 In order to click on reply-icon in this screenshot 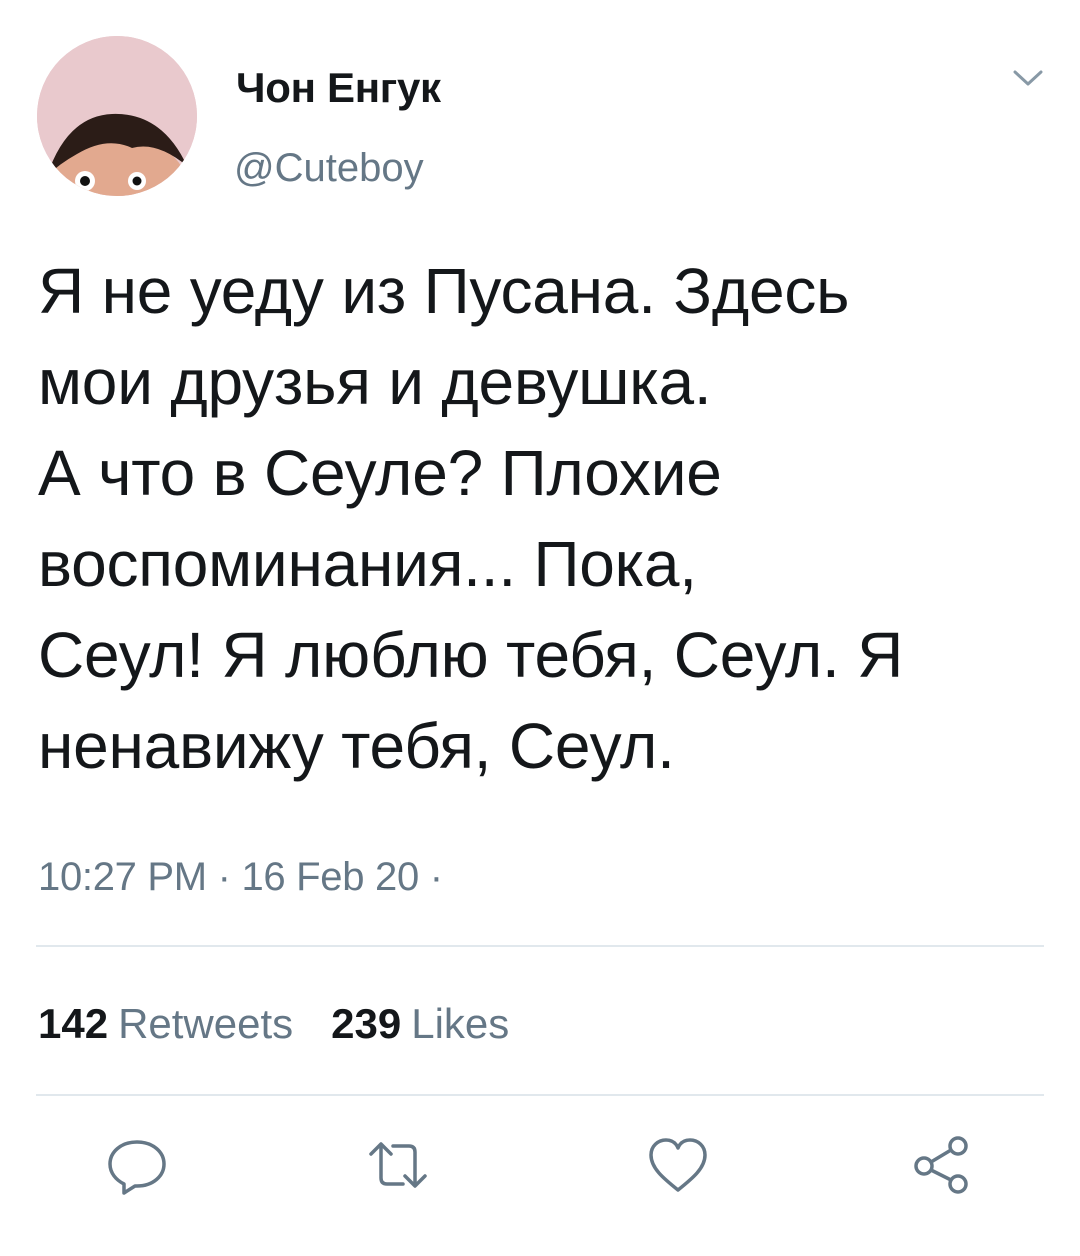, I will do `click(137, 1167)`.